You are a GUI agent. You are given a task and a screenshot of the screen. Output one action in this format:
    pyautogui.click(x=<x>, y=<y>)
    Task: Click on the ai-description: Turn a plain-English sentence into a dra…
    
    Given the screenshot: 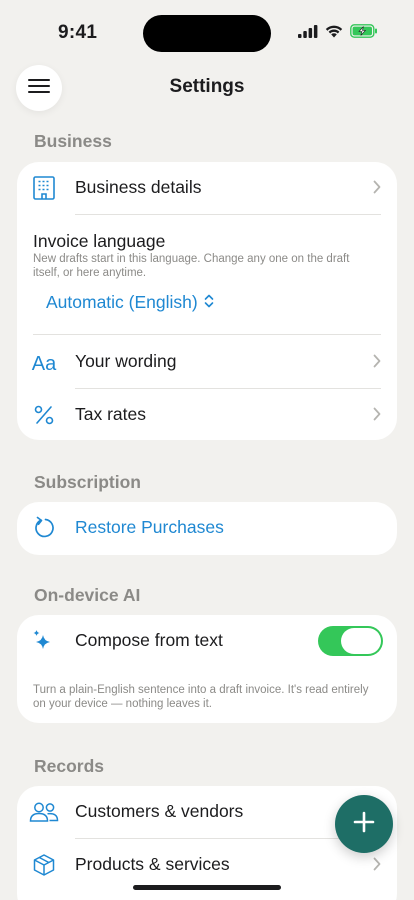 What is the action you would take?
    pyautogui.click(x=201, y=697)
    